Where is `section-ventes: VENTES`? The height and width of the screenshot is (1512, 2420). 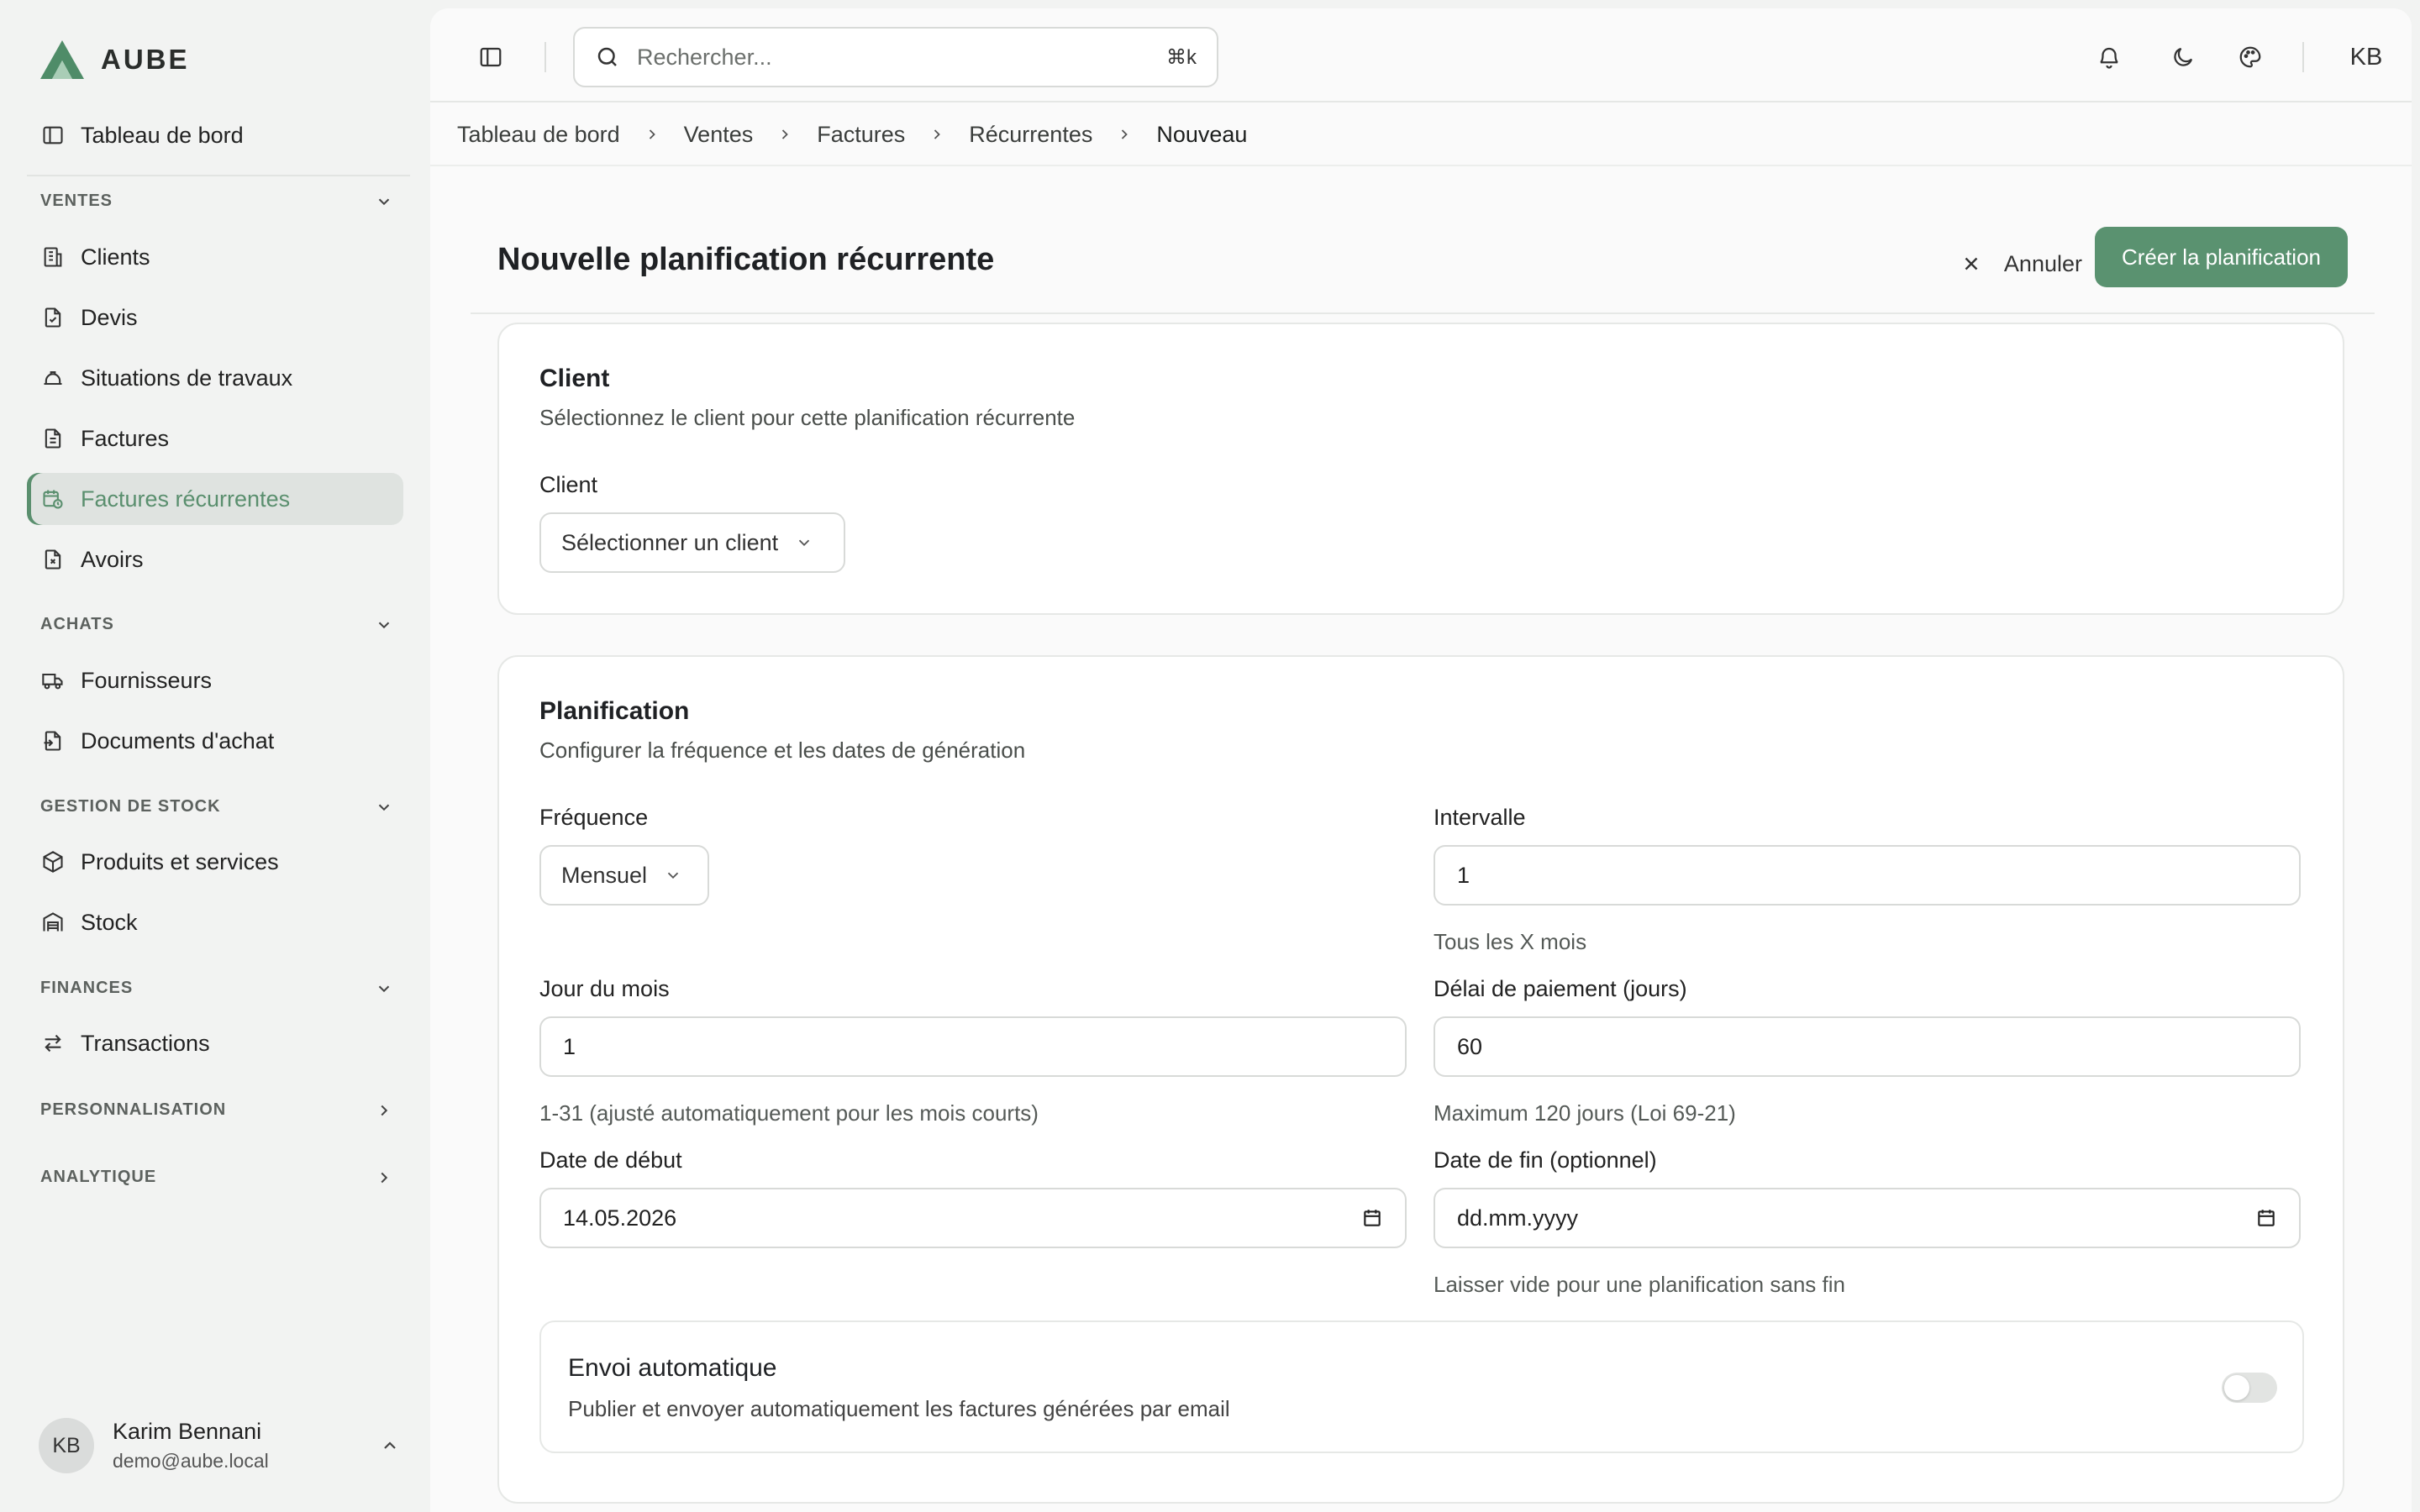 section-ventes: VENTES is located at coordinates (217, 201).